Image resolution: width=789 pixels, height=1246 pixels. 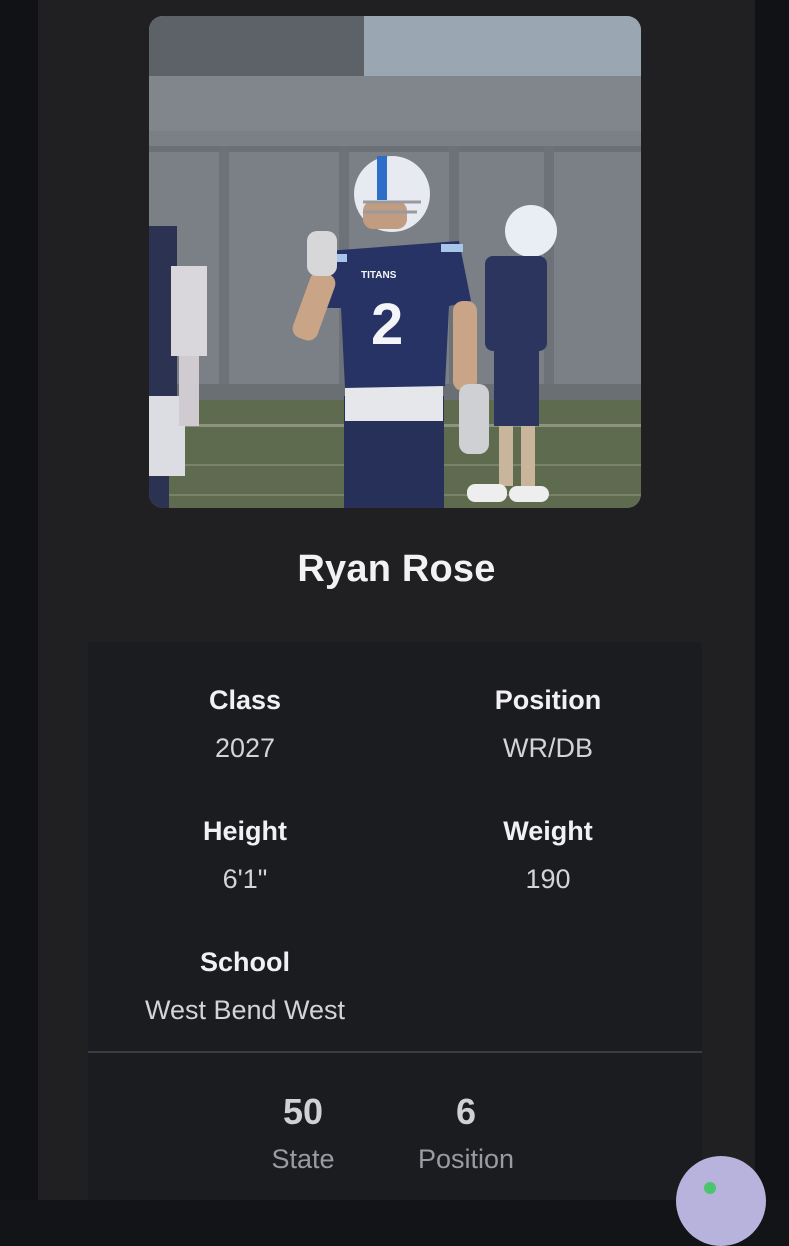 I want to click on online-status-dot, so click(x=710, y=1188).